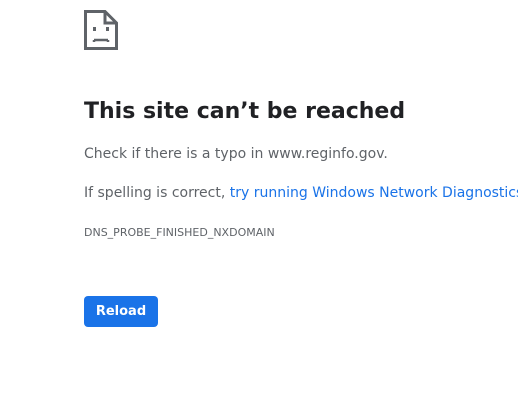 The image size is (518, 402). What do you see at coordinates (374, 193) in the screenshot?
I see `network-diagnostics-link: try running Windows Network Diagnostics` at bounding box center [374, 193].